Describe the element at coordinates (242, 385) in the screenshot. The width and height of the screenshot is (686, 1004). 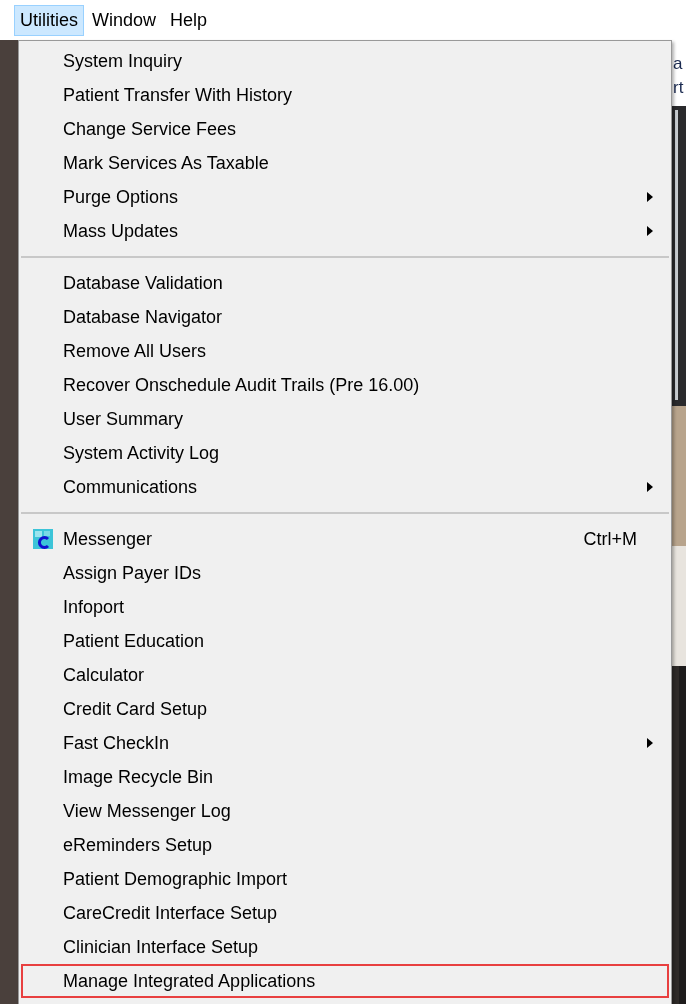
I see `menu-item-label: Recover Onschedule Audit Trails (Pre 16.00)` at that location.